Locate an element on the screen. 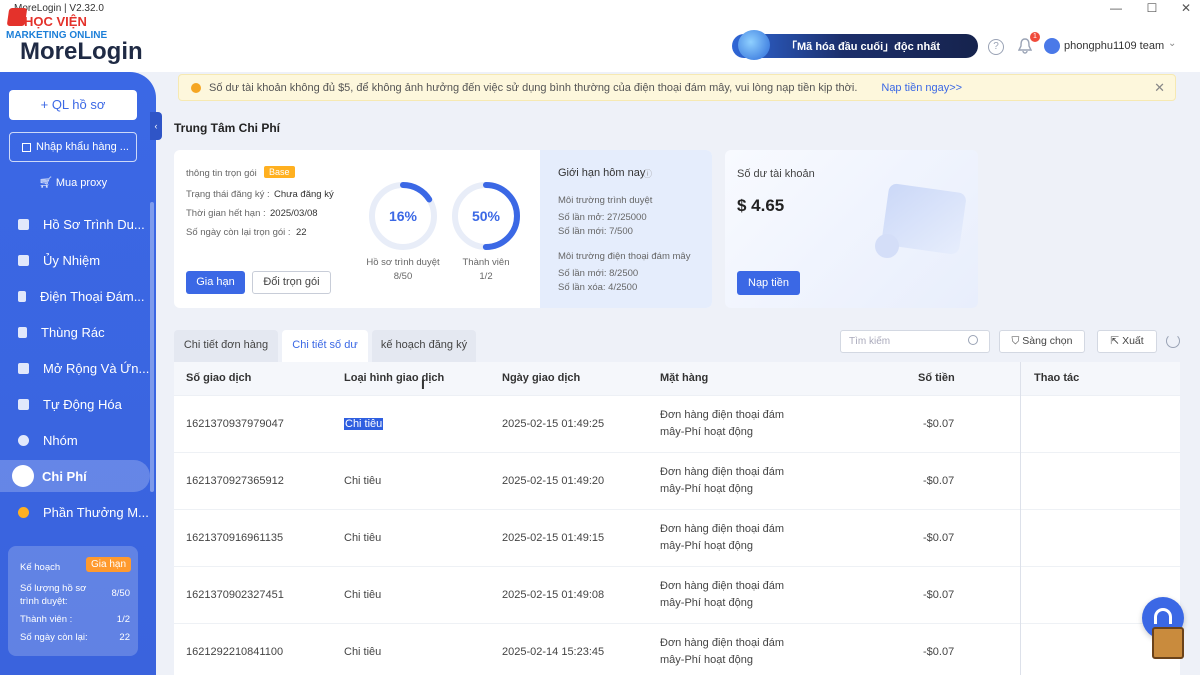 Image resolution: width=1200 pixels, height=675 pixels. column-header: Số tiền is located at coordinates (936, 378).